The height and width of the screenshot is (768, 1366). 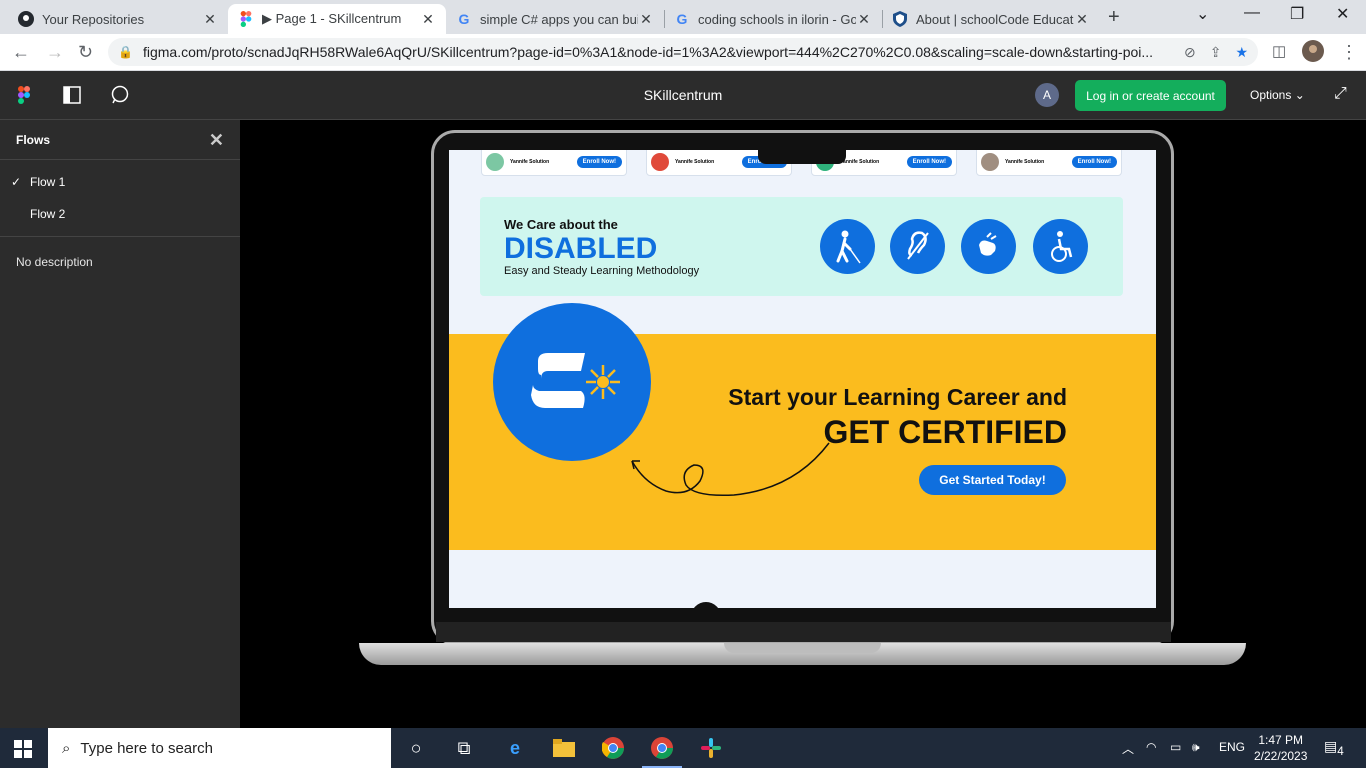 I want to click on volume-icon: 🕪, so click(x=1196, y=747).